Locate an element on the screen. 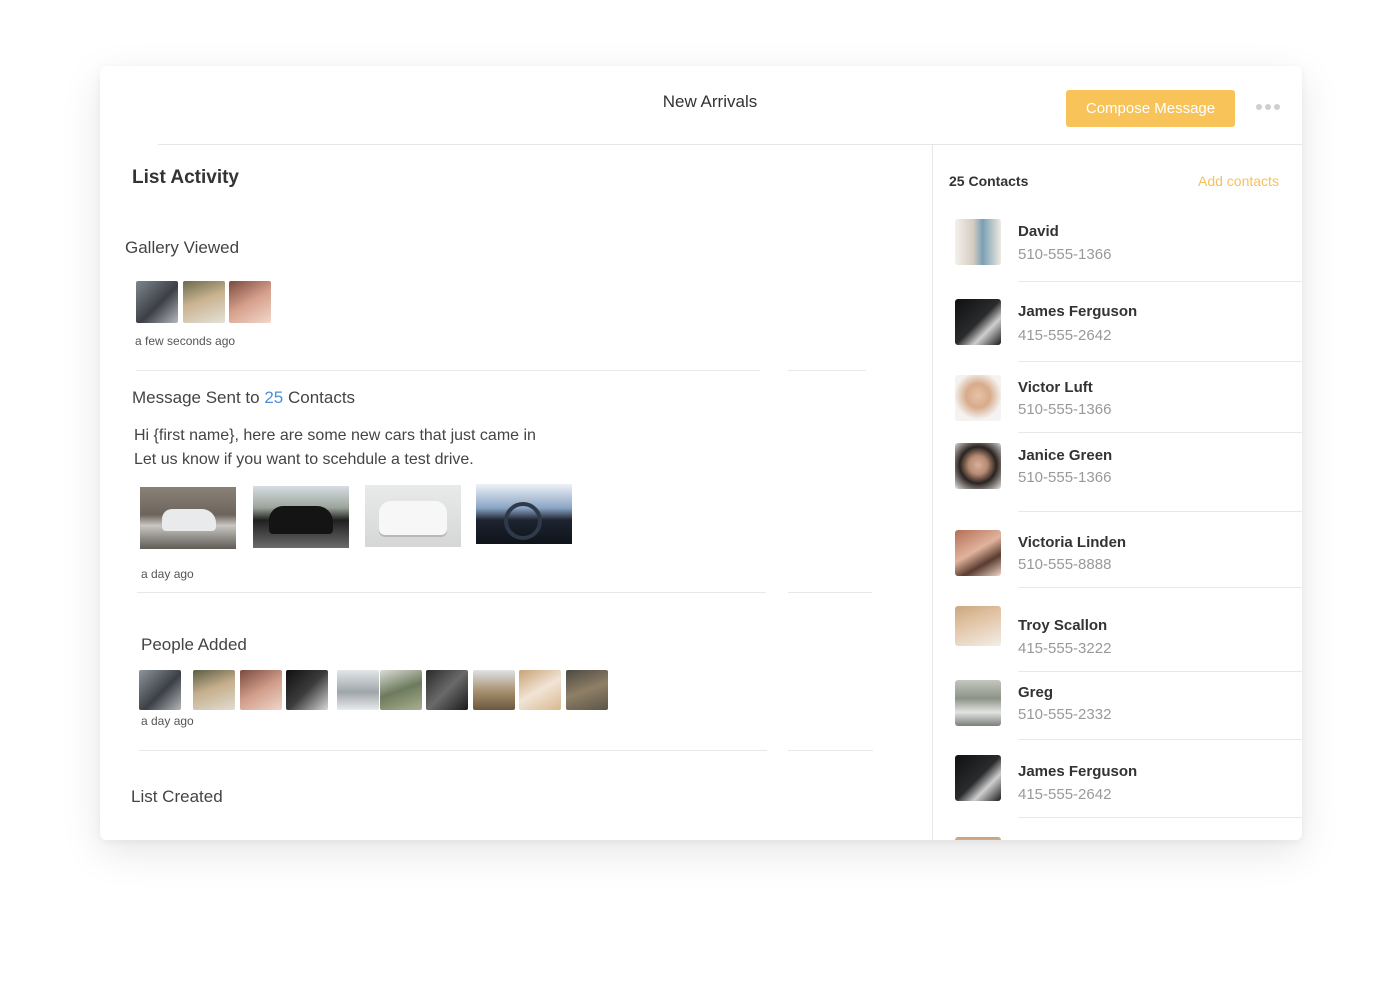  contact-phone: 415-555-3222 is located at coordinates (1065, 648).